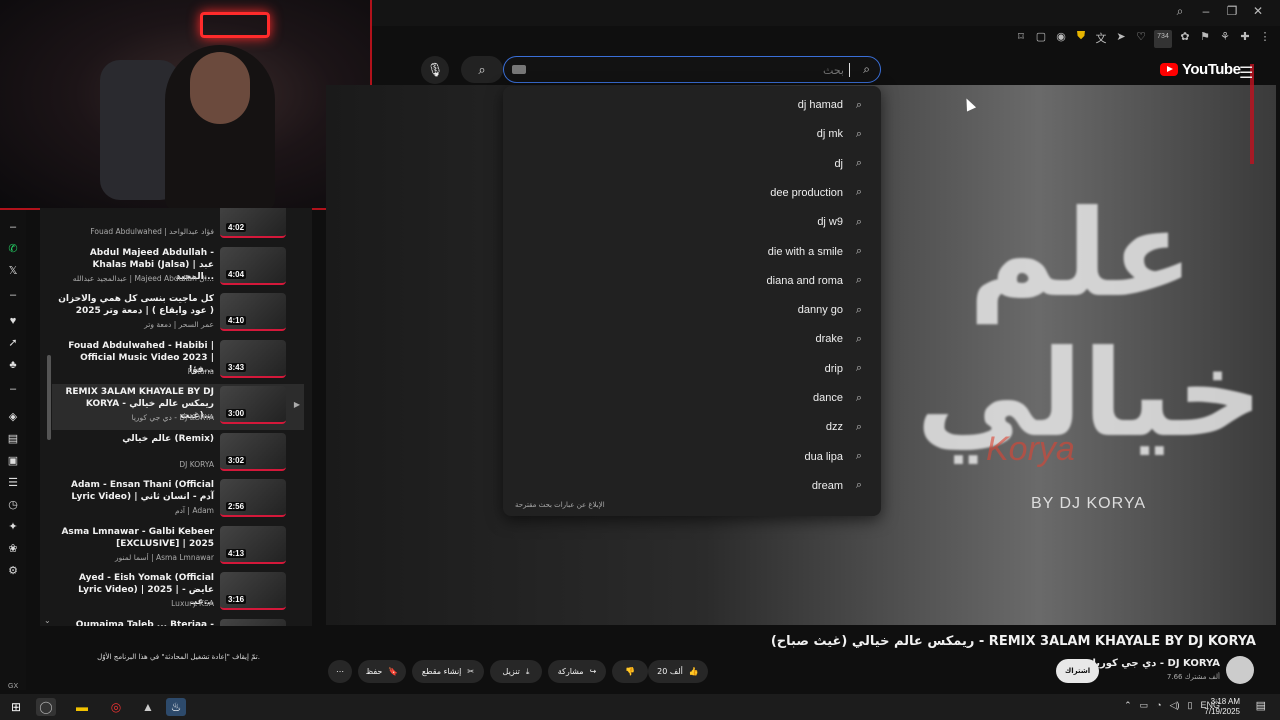  What do you see at coordinates (253, 312) in the screenshot?
I see `playlist-item-thumbnail: 4:10` at bounding box center [253, 312].